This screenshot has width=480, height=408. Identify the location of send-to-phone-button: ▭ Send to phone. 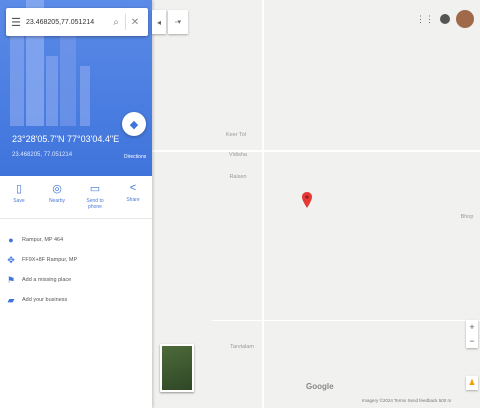
(95, 198).